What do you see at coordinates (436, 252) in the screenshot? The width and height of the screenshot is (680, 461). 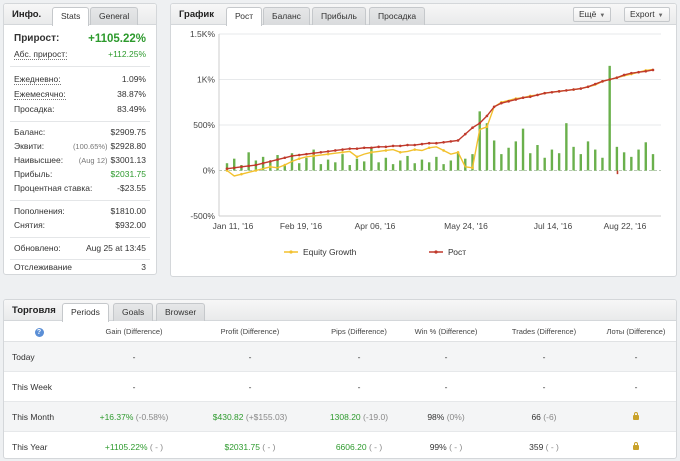 I see `legend-growth-marker` at bounding box center [436, 252].